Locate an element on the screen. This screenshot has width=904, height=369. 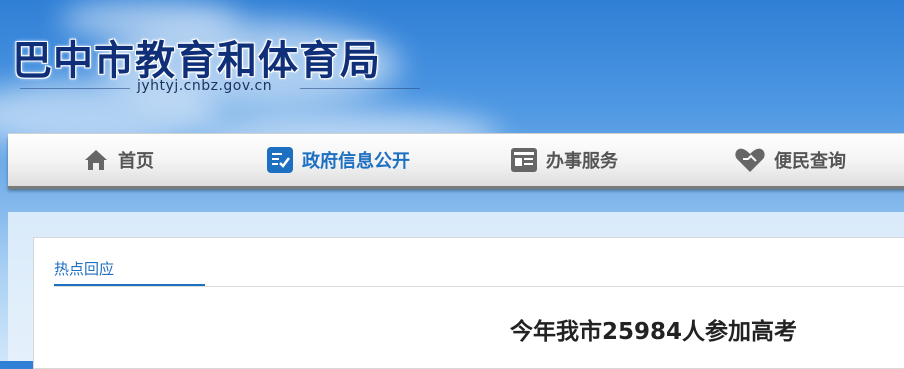
service-card-icon is located at coordinates (524, 160).